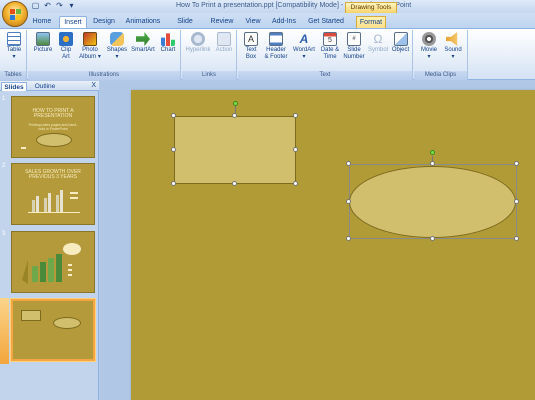 This screenshot has width=535, height=400. I want to click on thumbnail-number: 3, so click(4, 234).